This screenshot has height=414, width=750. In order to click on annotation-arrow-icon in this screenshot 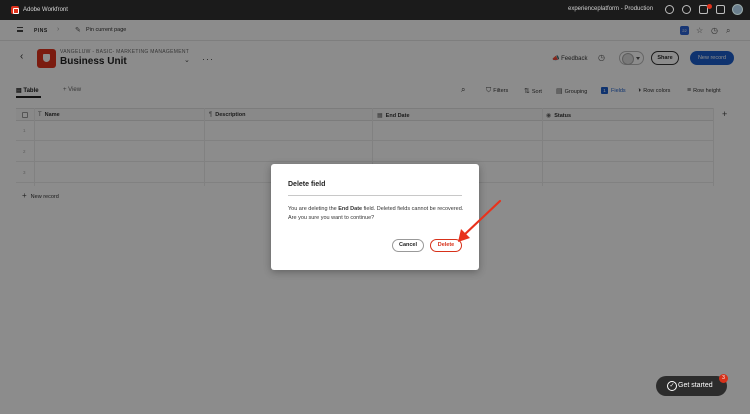, I will do `click(480, 220)`.